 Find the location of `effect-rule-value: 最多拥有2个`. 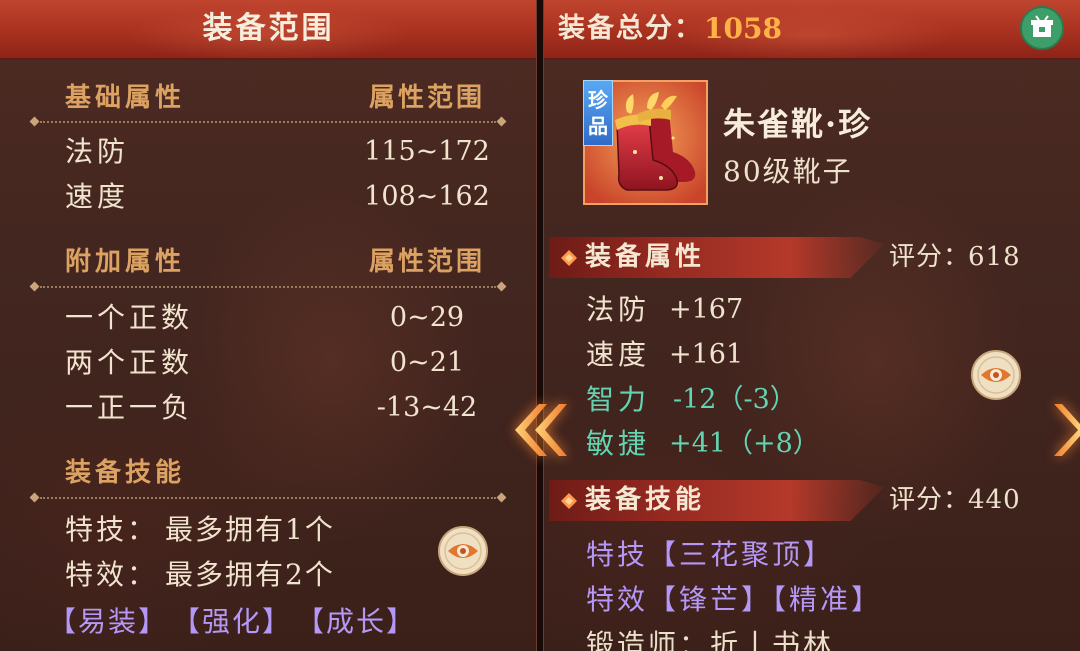

effect-rule-value: 最多拥有2个 is located at coordinates (250, 574).